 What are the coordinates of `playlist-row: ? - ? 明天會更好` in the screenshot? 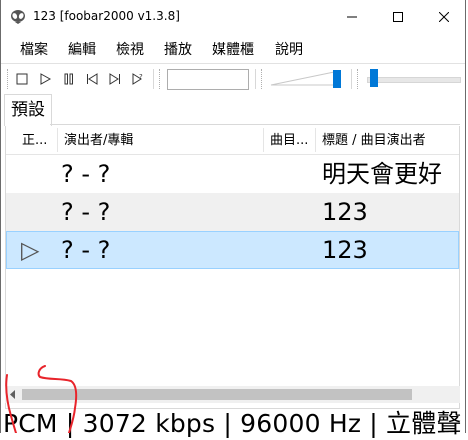 It's located at (232, 174).